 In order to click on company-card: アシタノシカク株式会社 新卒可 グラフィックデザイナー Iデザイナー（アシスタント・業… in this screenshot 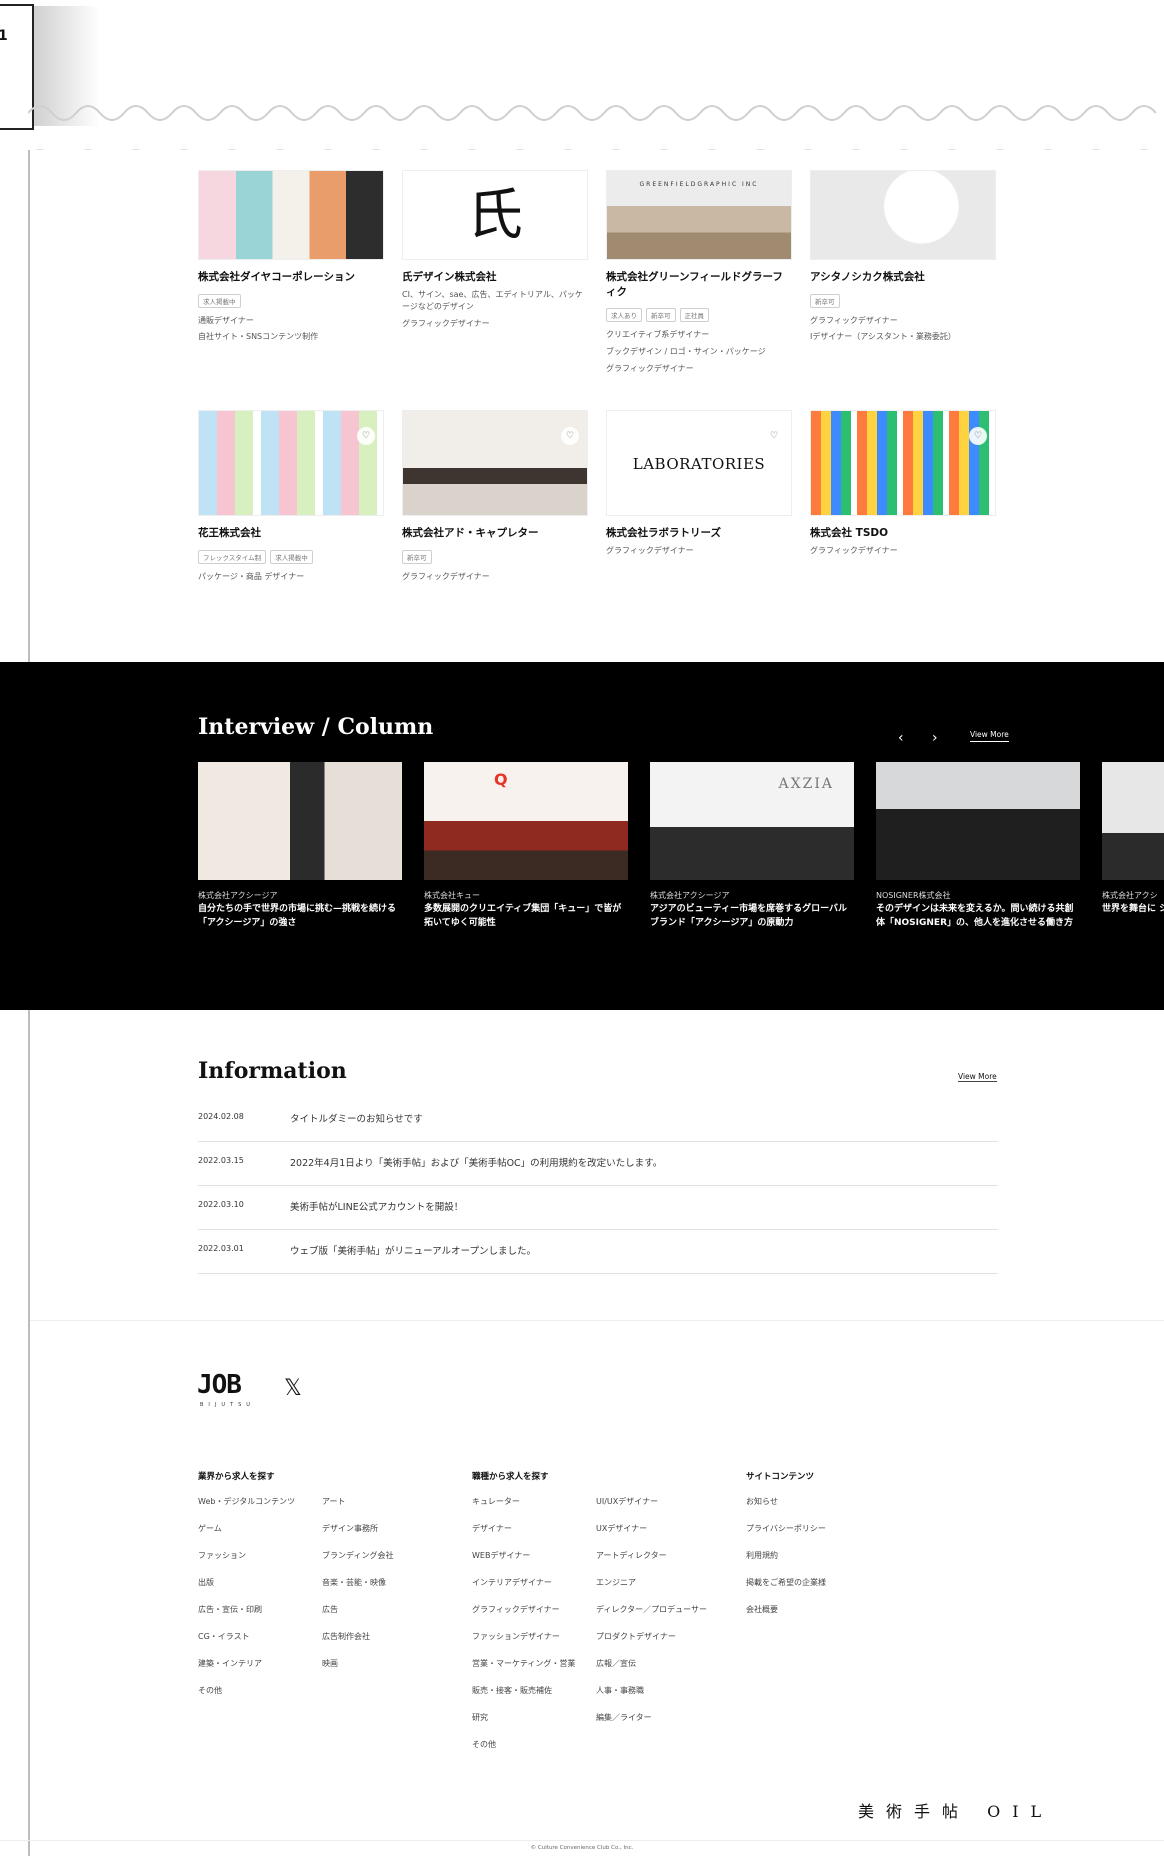, I will do `click(903, 257)`.